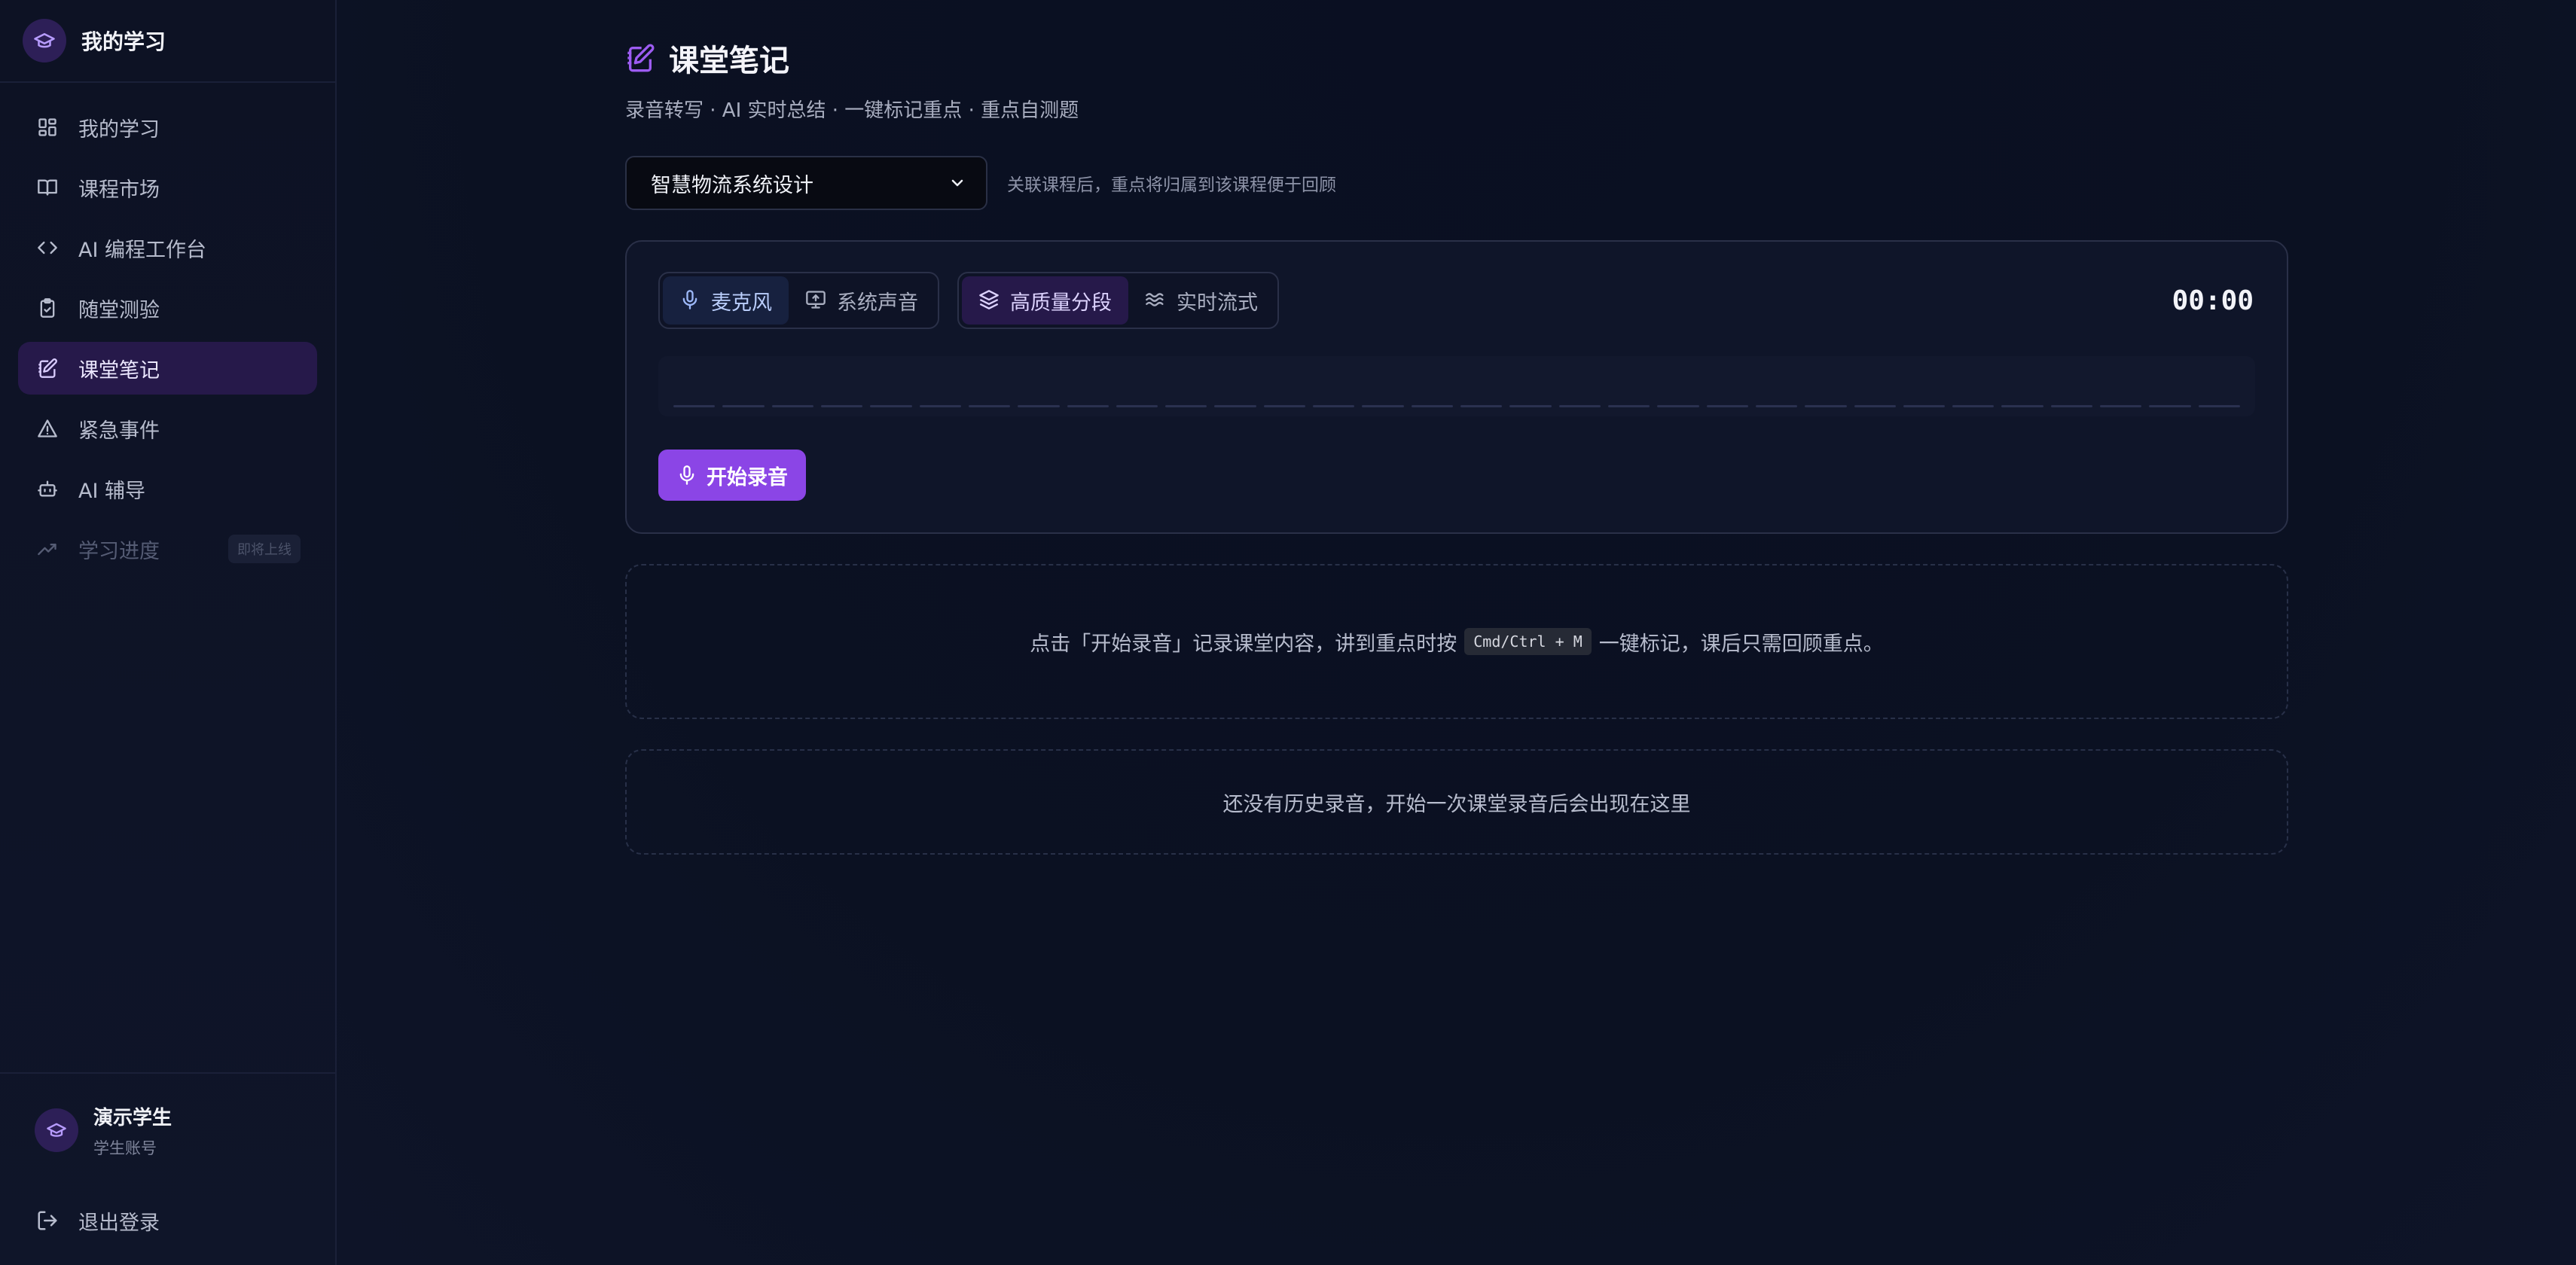 Image resolution: width=2576 pixels, height=1265 pixels. Describe the element at coordinates (168, 549) in the screenshot. I see `sidebar-item-progress: 学习进度 即将上线` at that location.